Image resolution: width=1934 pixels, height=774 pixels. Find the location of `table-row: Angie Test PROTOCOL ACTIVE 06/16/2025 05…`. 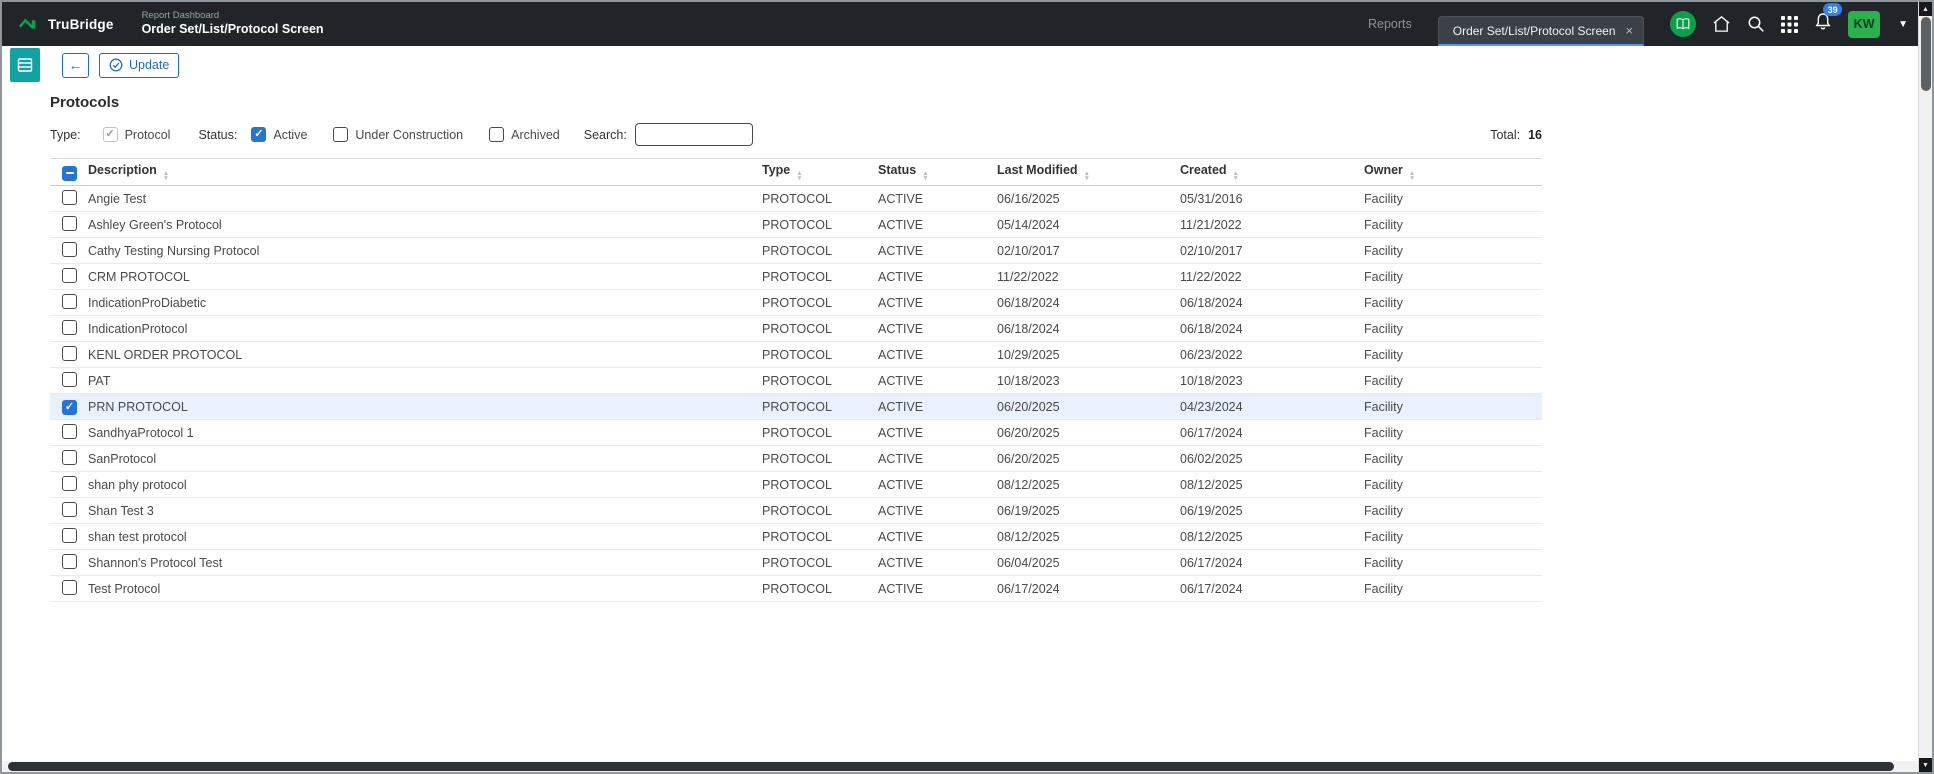

table-row: Angie Test PROTOCOL ACTIVE 06/16/2025 05… is located at coordinates (796, 198).